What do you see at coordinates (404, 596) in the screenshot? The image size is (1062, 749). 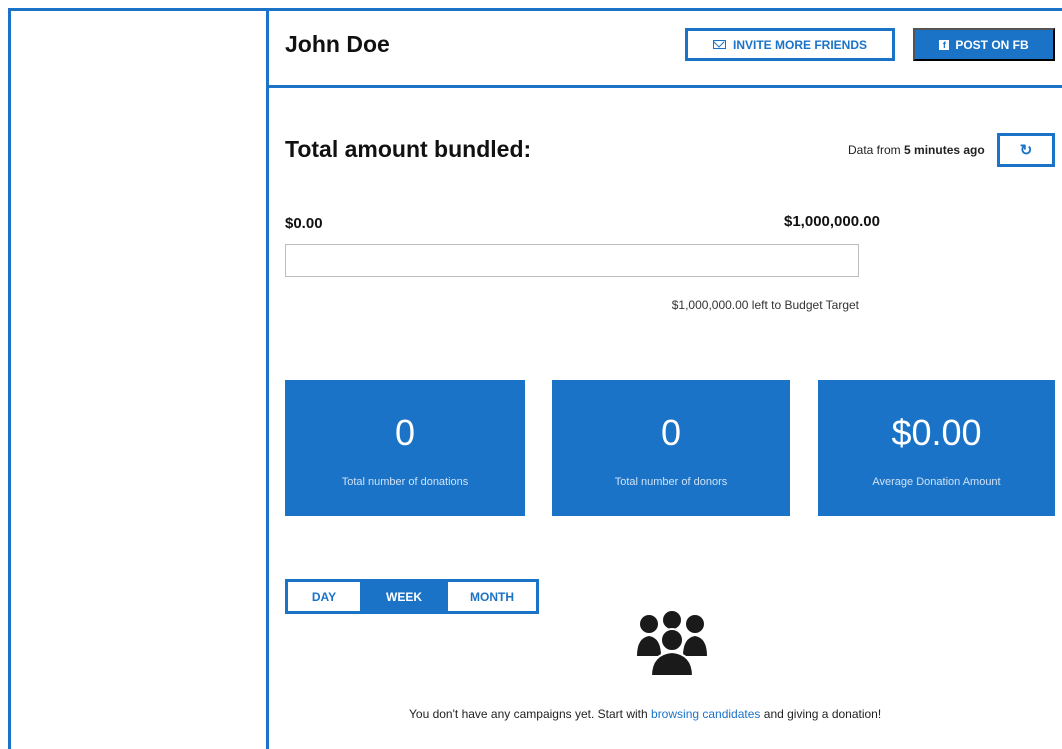 I see `period-week-button: WEEK` at bounding box center [404, 596].